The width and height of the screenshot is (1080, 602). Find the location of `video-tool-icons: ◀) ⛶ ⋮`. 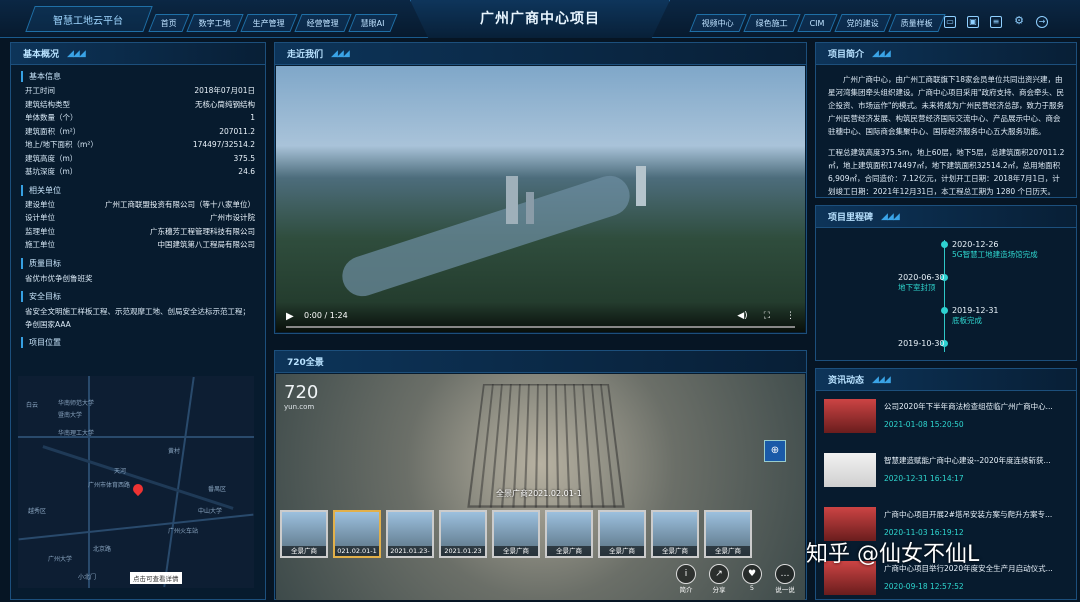

video-tool-icons: ◀) ⛶ ⋮ is located at coordinates (766, 316).